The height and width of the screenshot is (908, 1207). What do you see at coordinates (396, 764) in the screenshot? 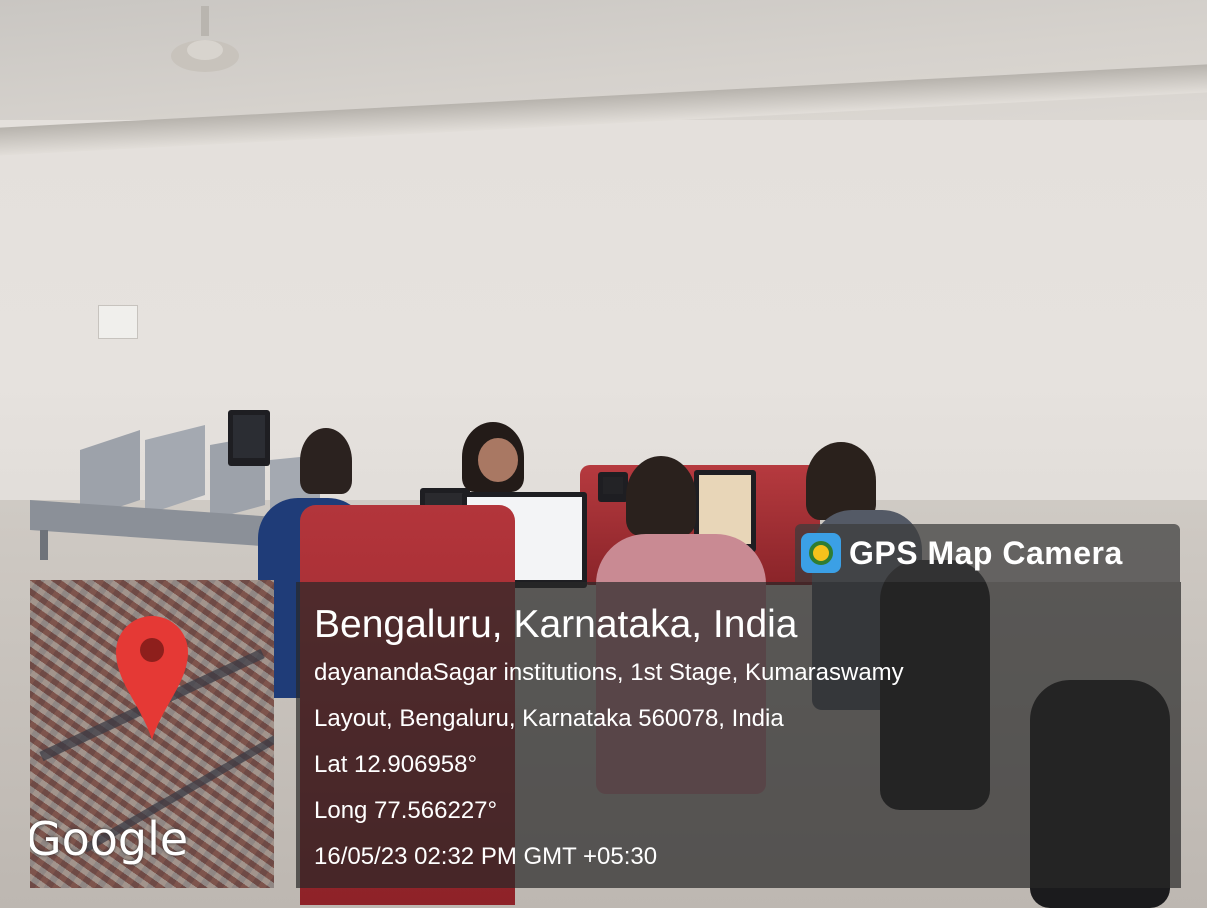
I see `latitude: Lat 12.906958°` at bounding box center [396, 764].